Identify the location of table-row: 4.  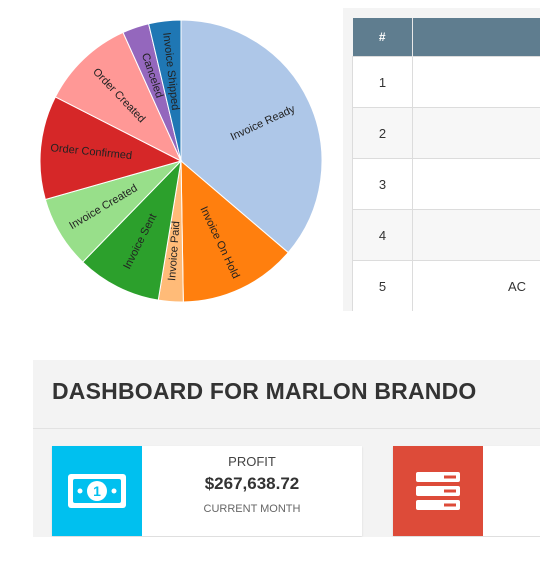
(446, 235).